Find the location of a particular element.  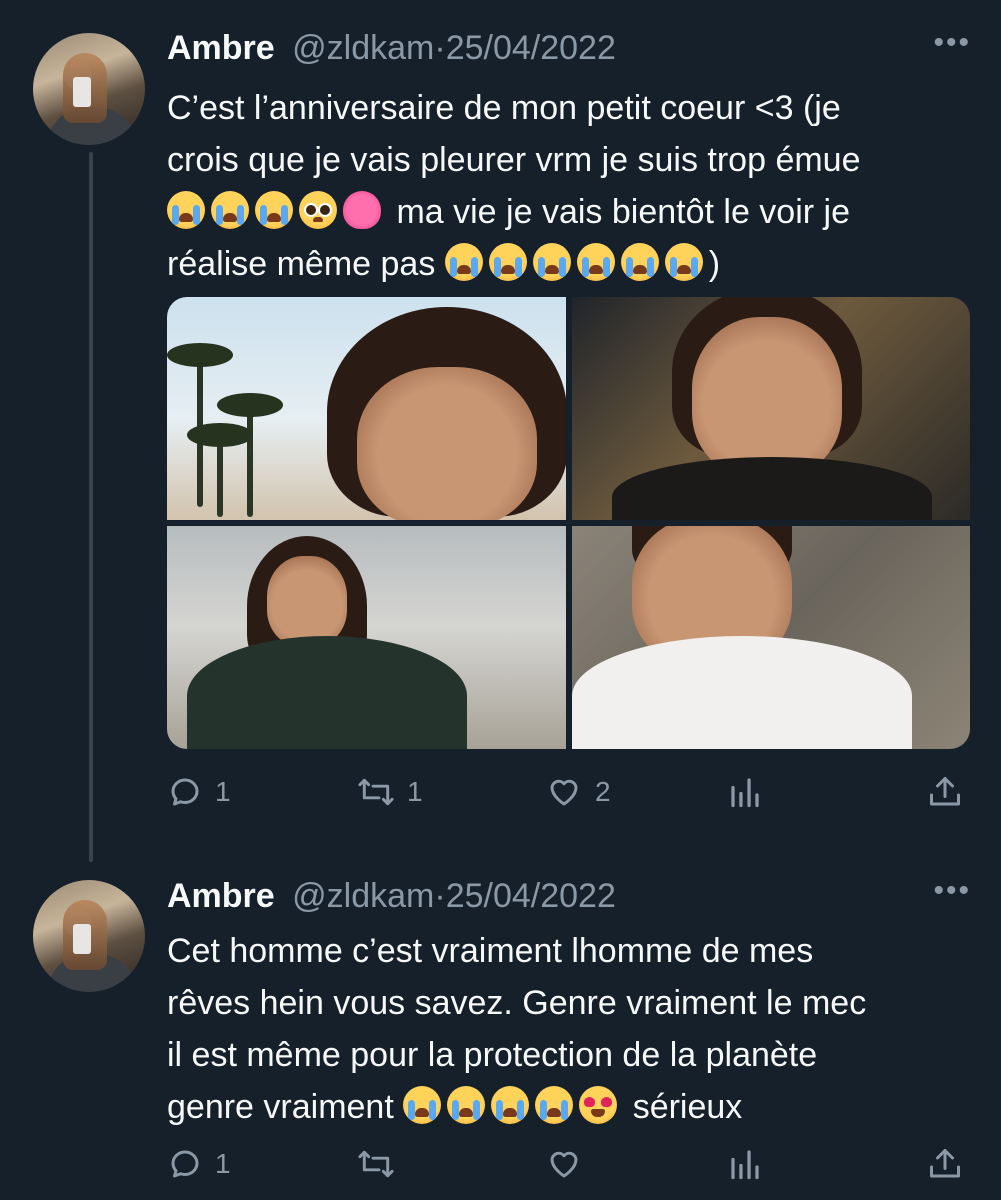

retweet-button: 1 is located at coordinates (390, 792).